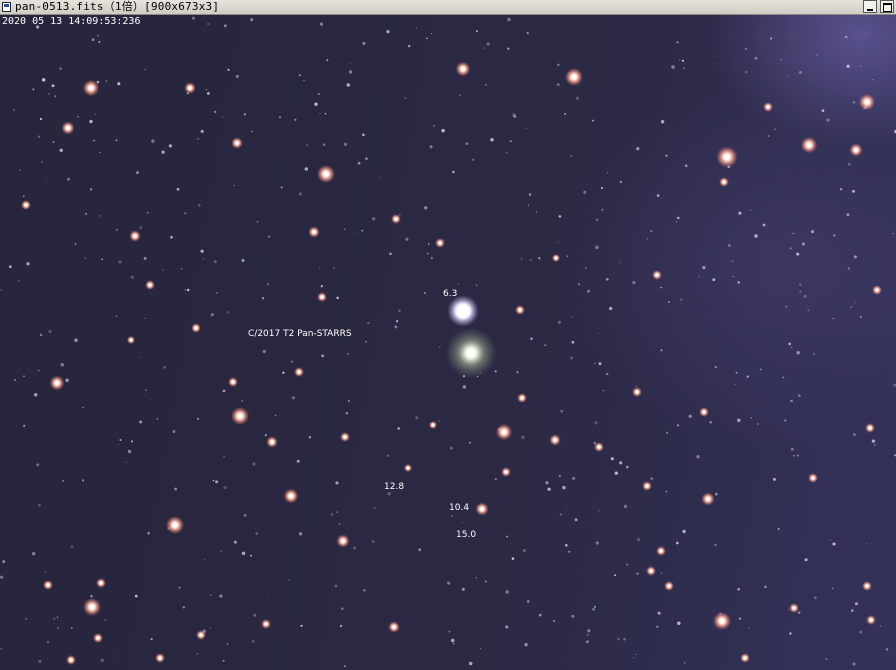  Describe the element at coordinates (870, 6) in the screenshot. I see `minimize-button` at that location.